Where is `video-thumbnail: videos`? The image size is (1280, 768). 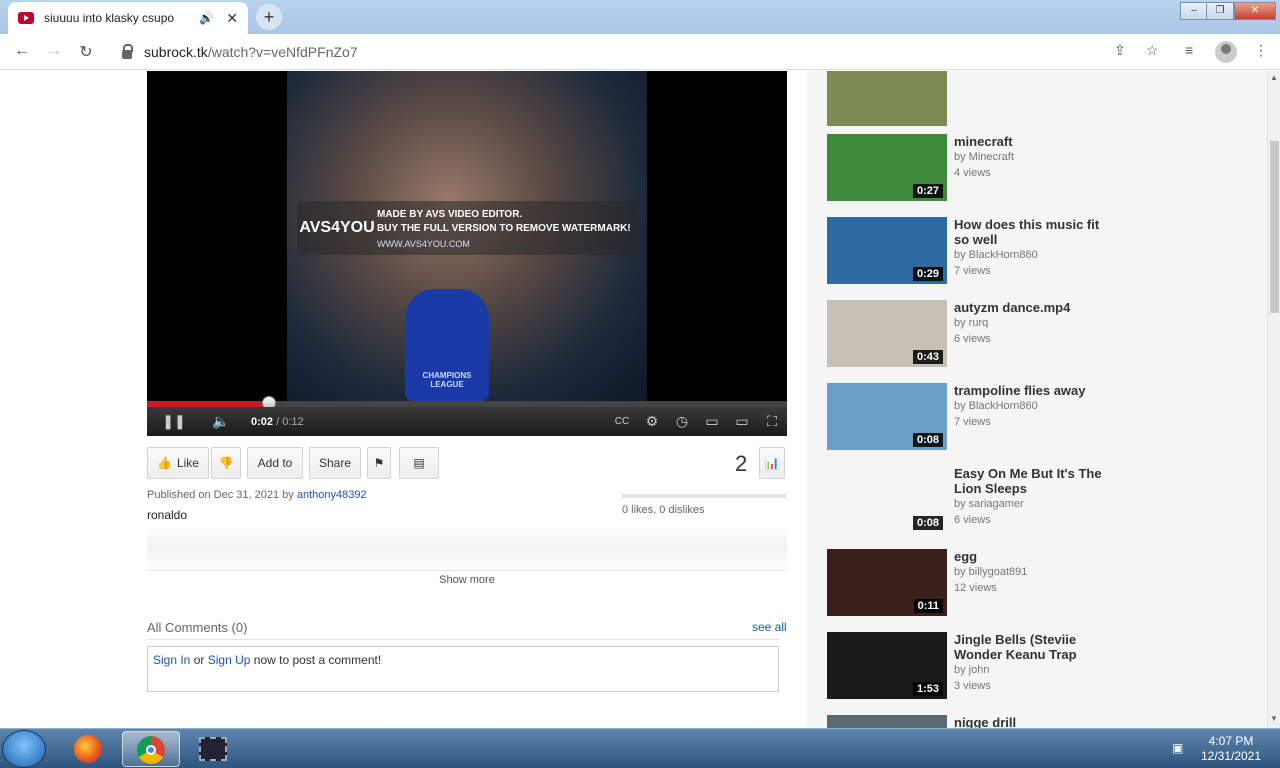 video-thumbnail: videos is located at coordinates (887, 98).